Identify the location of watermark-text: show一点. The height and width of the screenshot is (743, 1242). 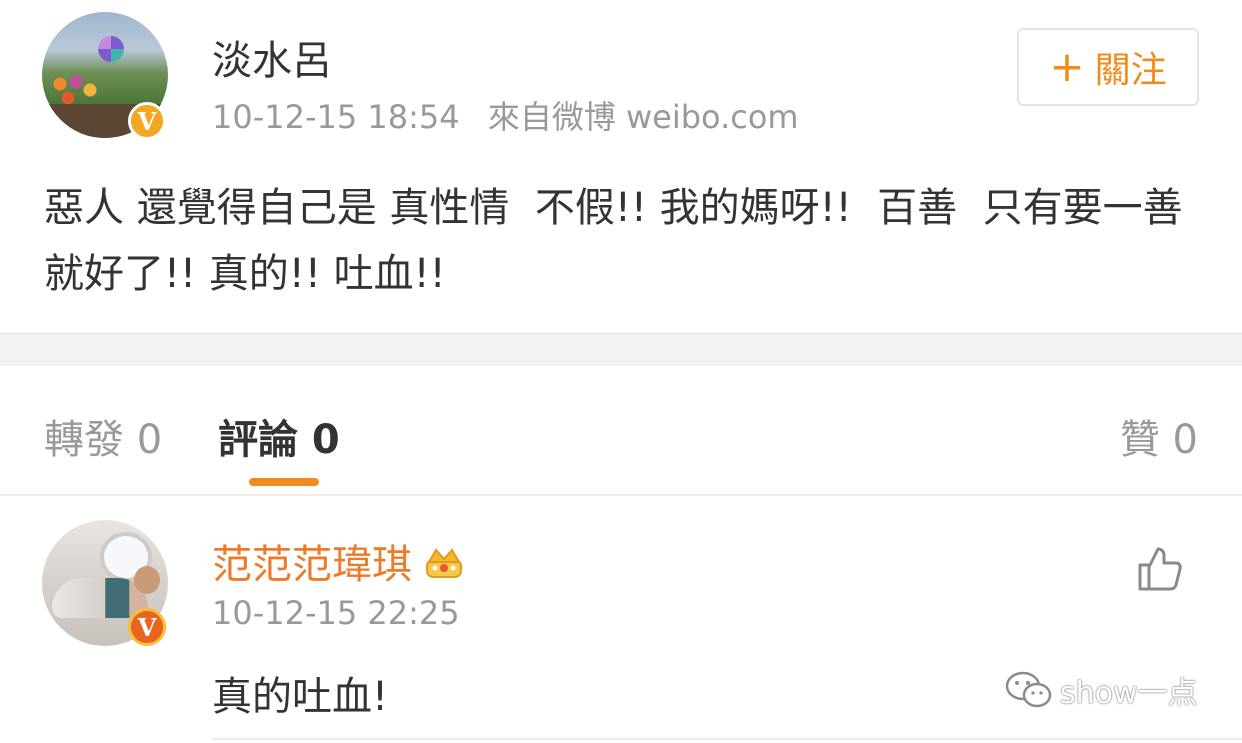
(1129, 693).